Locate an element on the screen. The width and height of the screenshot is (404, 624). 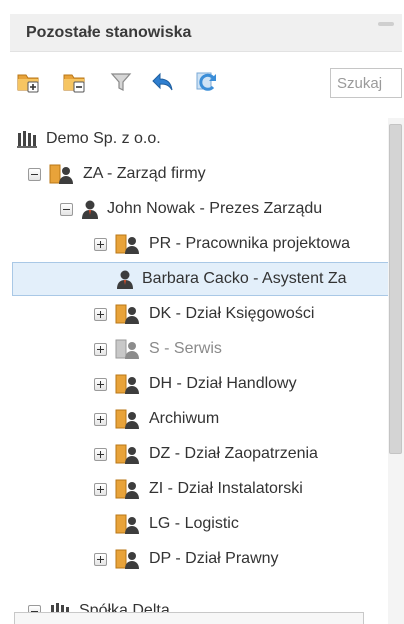
tree-node: ZA - Zarząd firmy is located at coordinates (117, 174).